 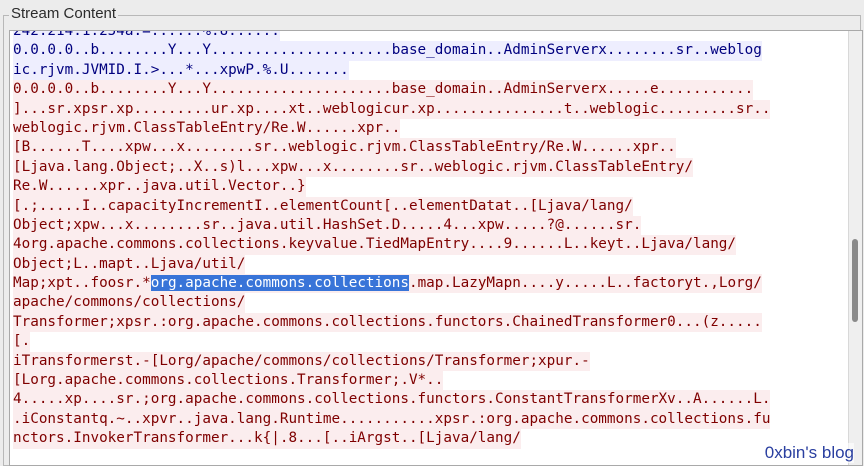 What do you see at coordinates (436, 342) in the screenshot?
I see `server-stream-line: [.` at bounding box center [436, 342].